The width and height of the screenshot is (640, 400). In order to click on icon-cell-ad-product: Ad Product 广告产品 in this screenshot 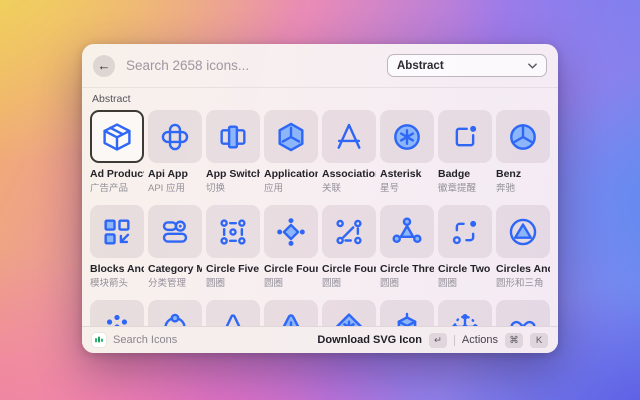, I will do `click(117, 152)`.